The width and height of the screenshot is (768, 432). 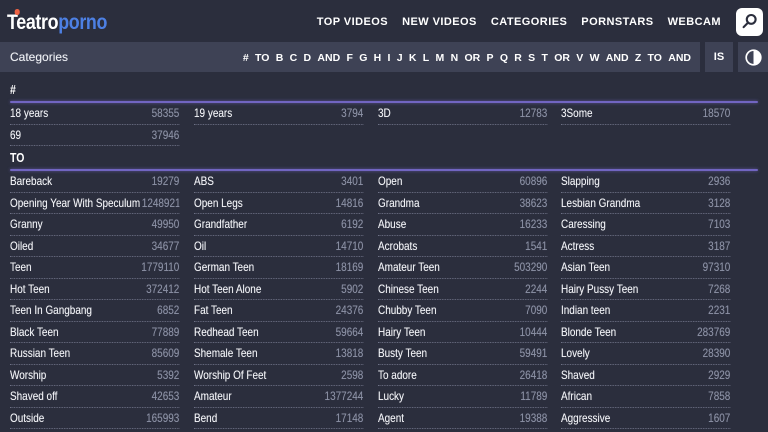 I want to click on category-item: Amateur 1377244, so click(x=278, y=397).